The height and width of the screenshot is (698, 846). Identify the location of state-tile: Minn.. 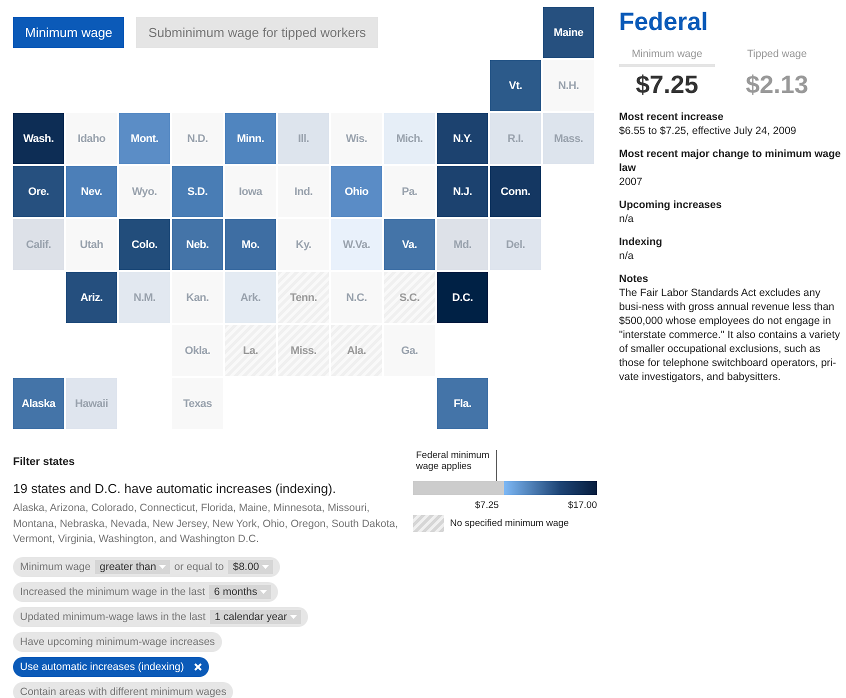
(250, 138).